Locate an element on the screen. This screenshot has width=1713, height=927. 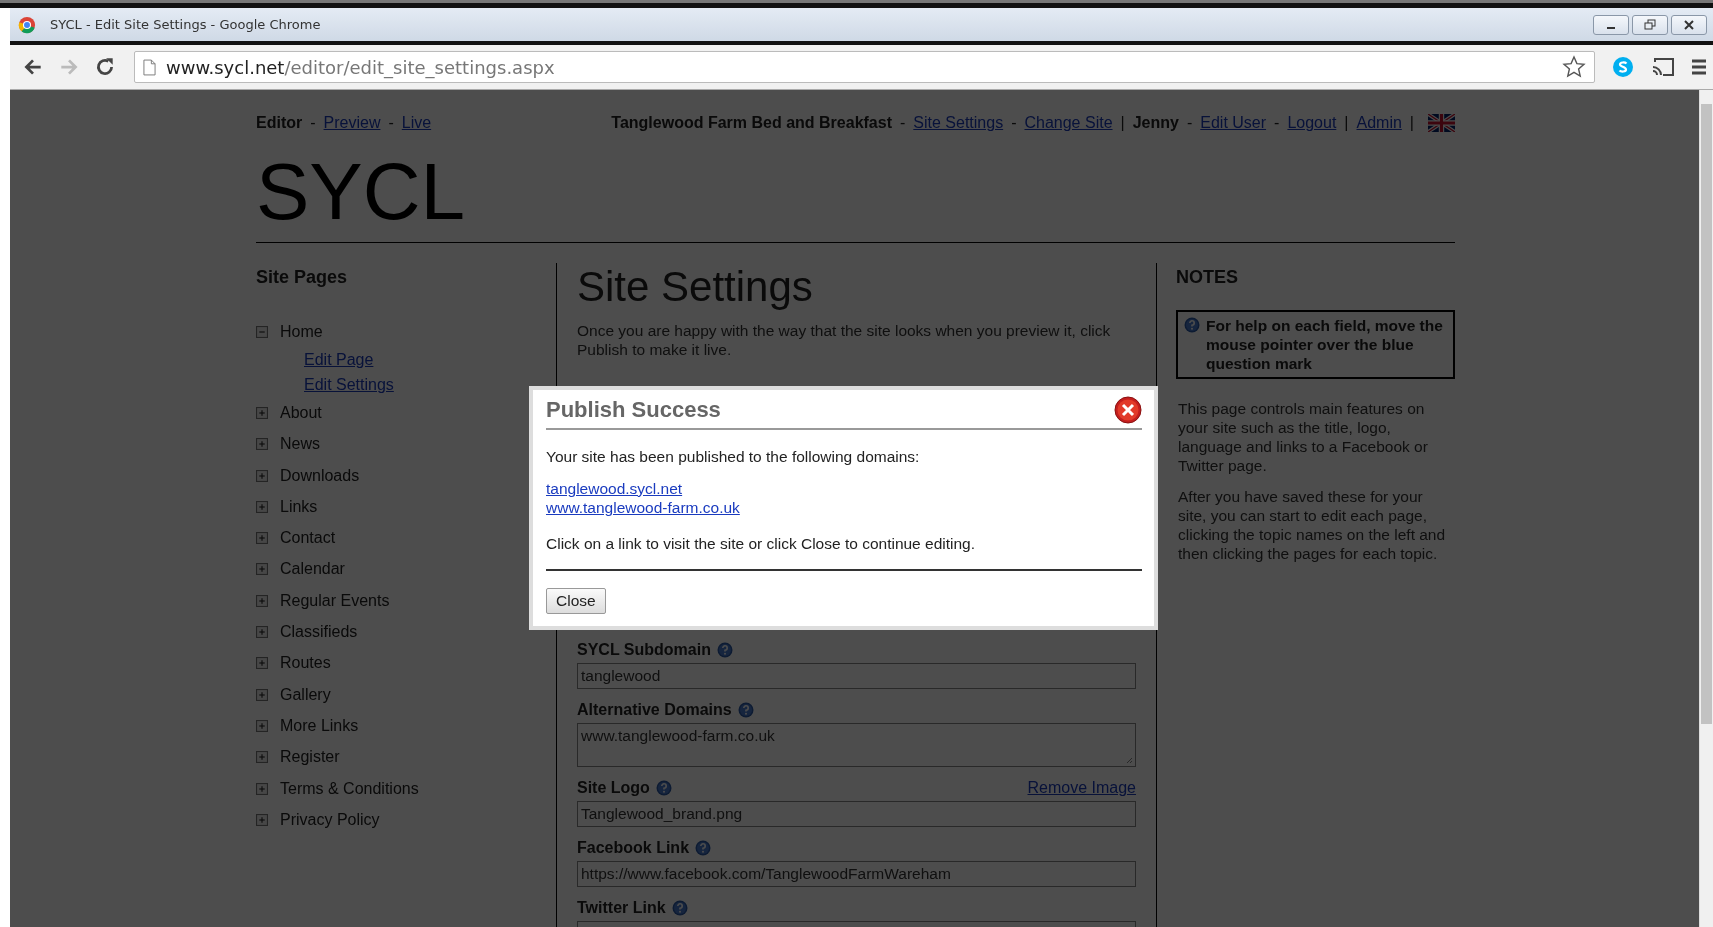
page-title: Site Settings is located at coordinates (695, 287).